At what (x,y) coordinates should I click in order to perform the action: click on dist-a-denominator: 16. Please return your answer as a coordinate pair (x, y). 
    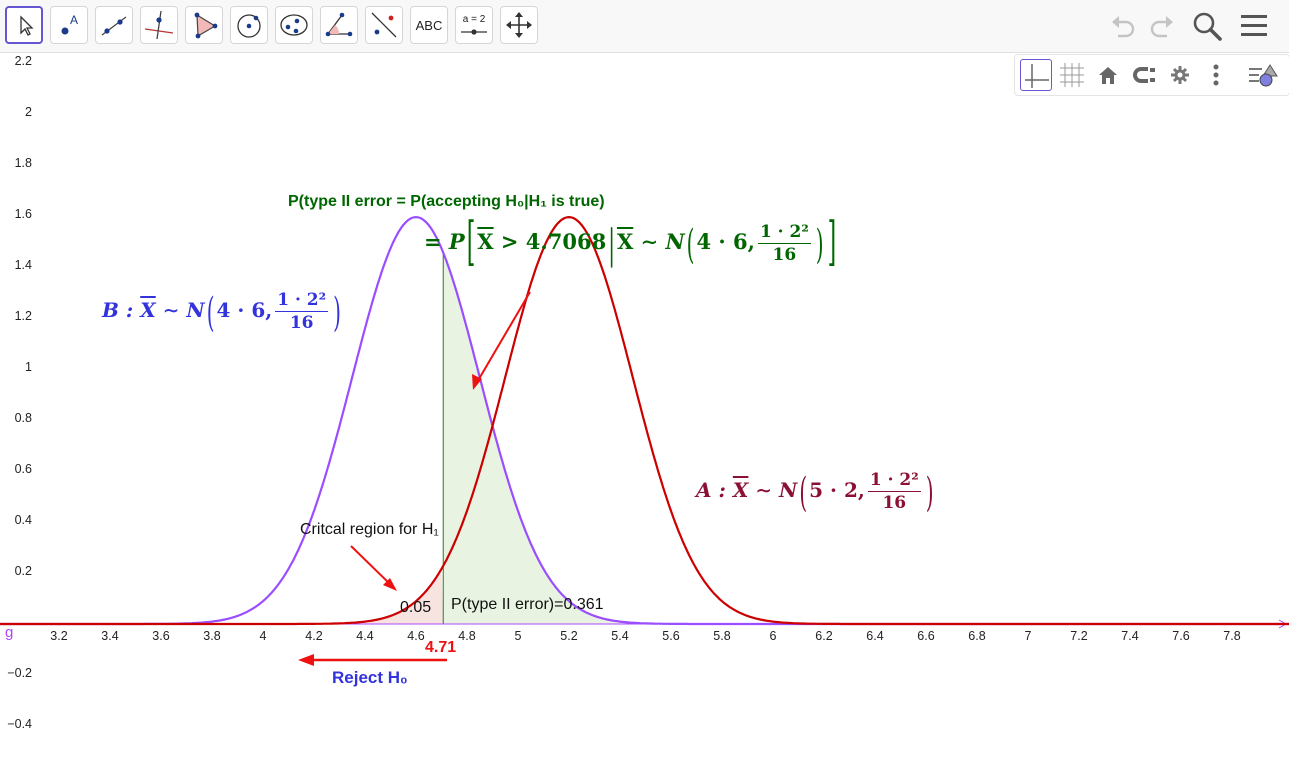
    Looking at the image, I should click on (894, 503).